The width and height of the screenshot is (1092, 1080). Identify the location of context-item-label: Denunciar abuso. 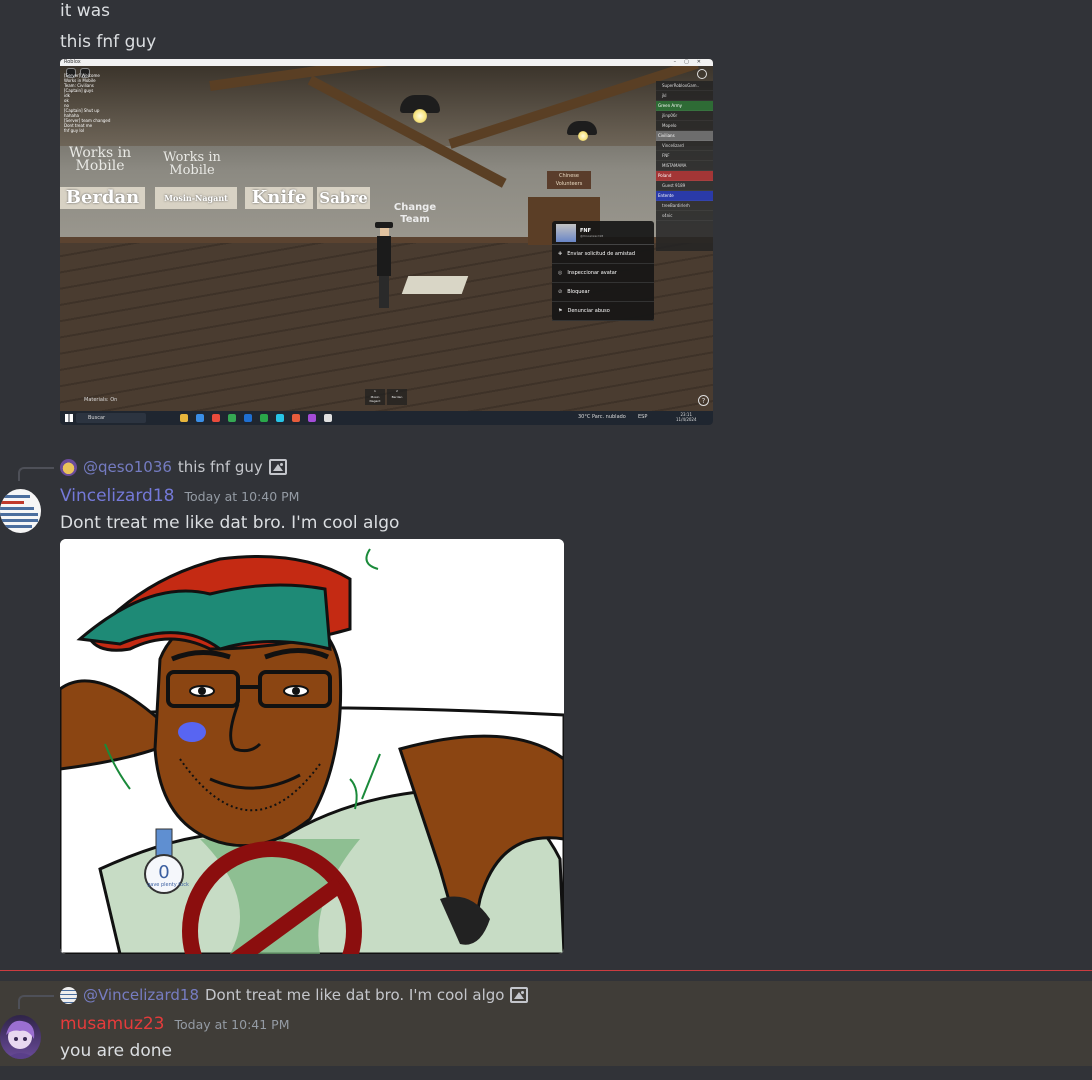
(588, 311).